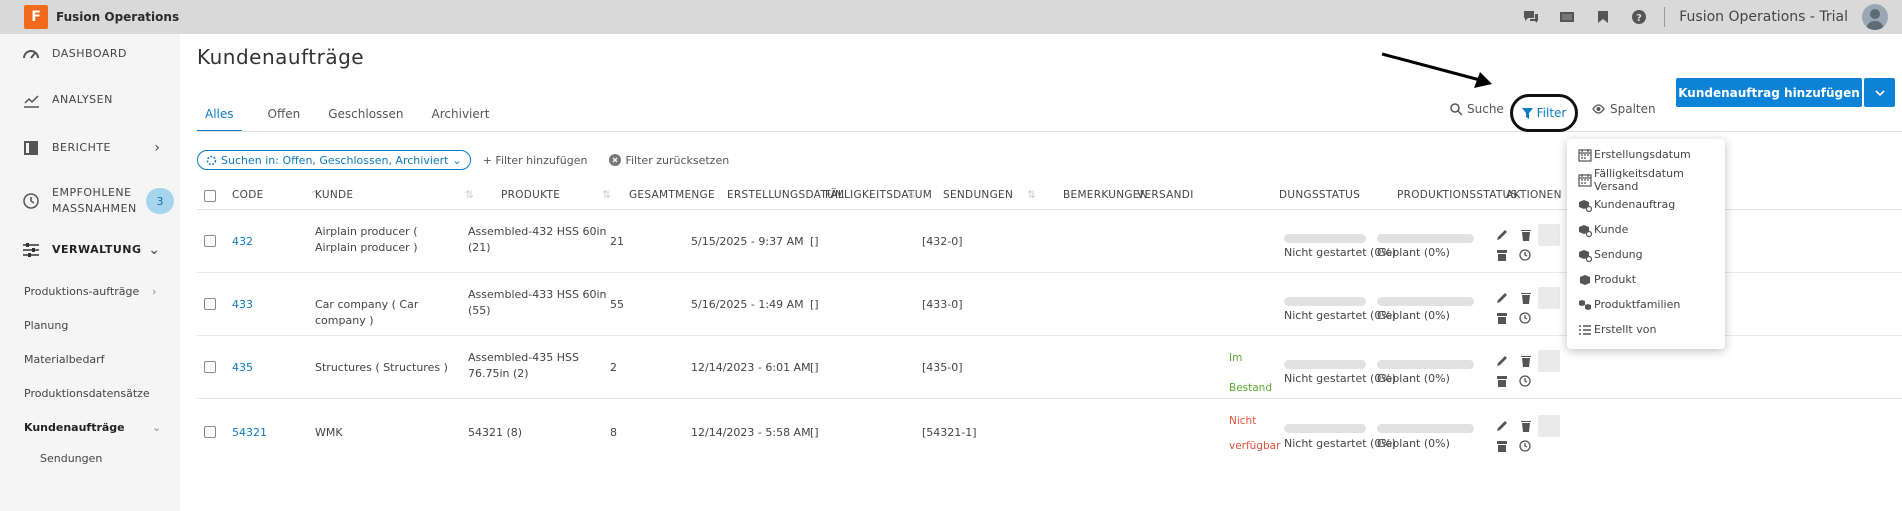 The height and width of the screenshot is (511, 1902). What do you see at coordinates (1624, 109) in the screenshot?
I see `columns-button: Spalten` at bounding box center [1624, 109].